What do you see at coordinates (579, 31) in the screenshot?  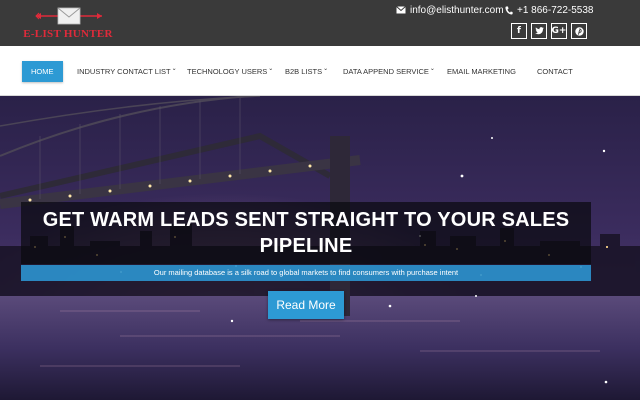 I see `pinterest-icon` at bounding box center [579, 31].